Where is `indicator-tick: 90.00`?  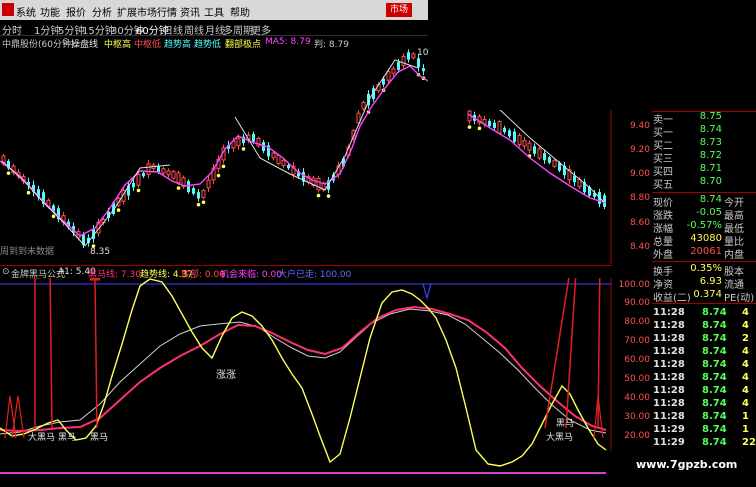 indicator-tick: 90.00 is located at coordinates (637, 303).